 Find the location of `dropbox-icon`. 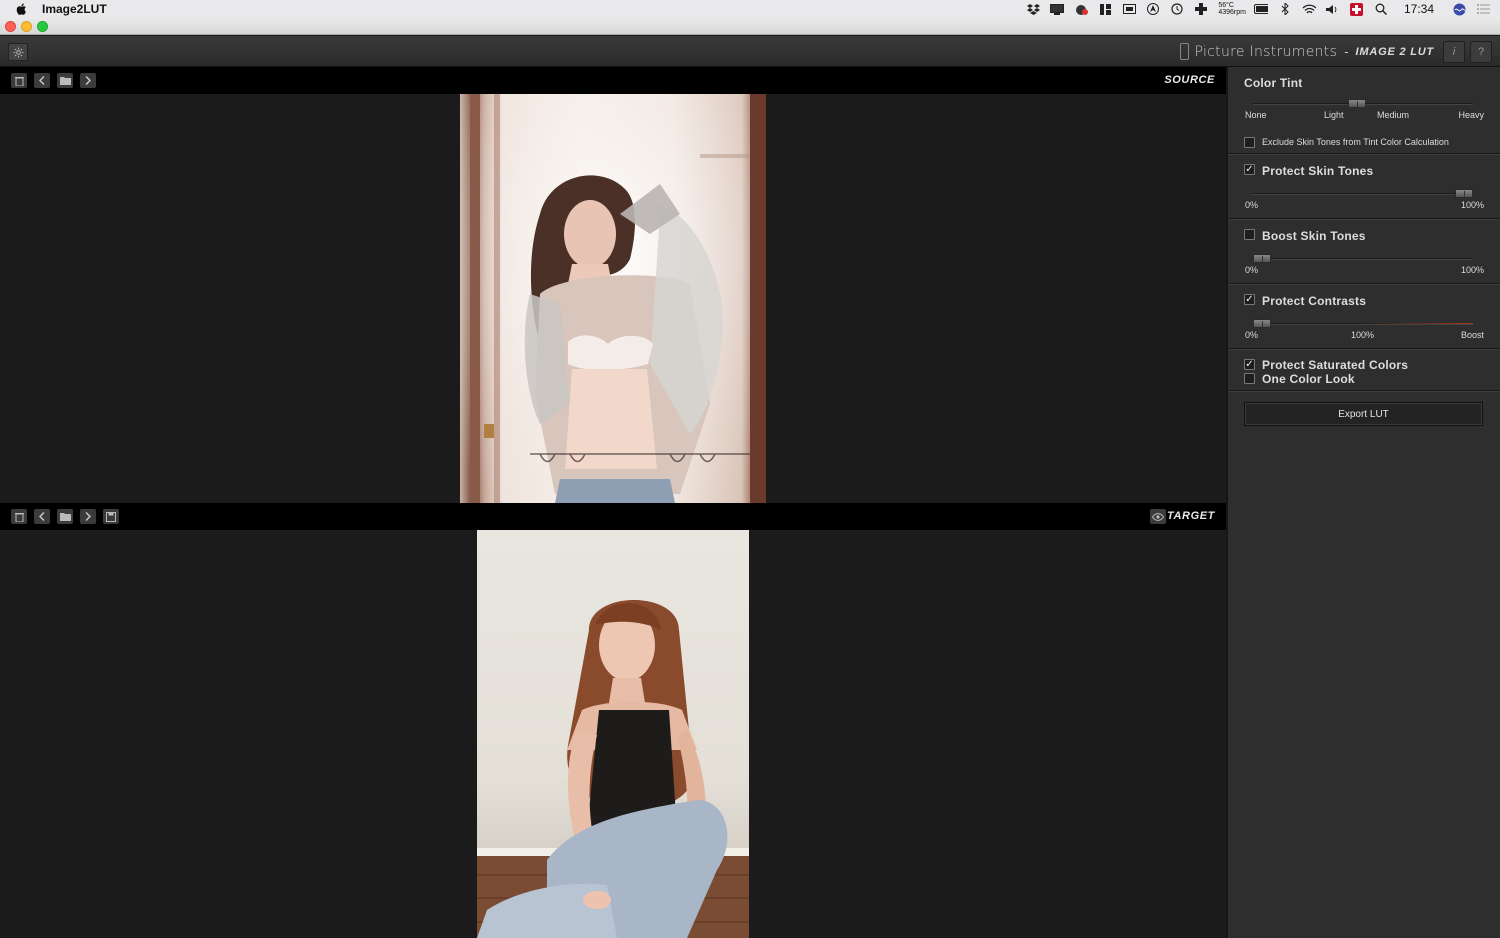

dropbox-icon is located at coordinates (1033, 9).